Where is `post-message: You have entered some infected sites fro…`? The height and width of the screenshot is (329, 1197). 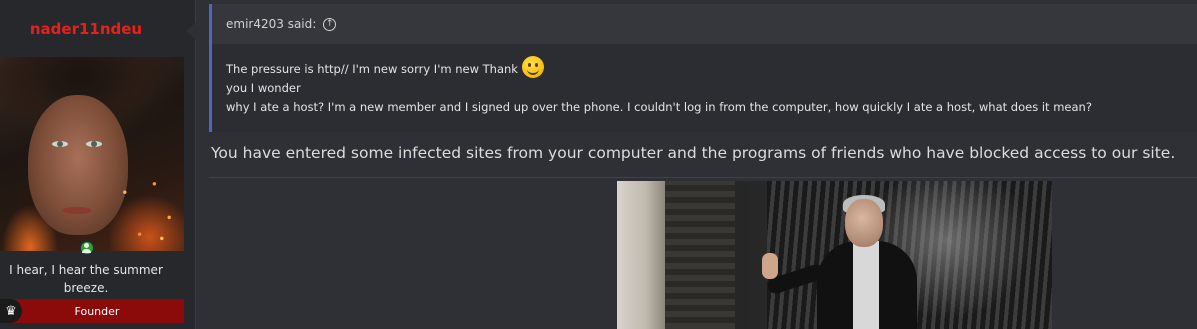 post-message: You have entered some infected sites fro… is located at coordinates (693, 153).